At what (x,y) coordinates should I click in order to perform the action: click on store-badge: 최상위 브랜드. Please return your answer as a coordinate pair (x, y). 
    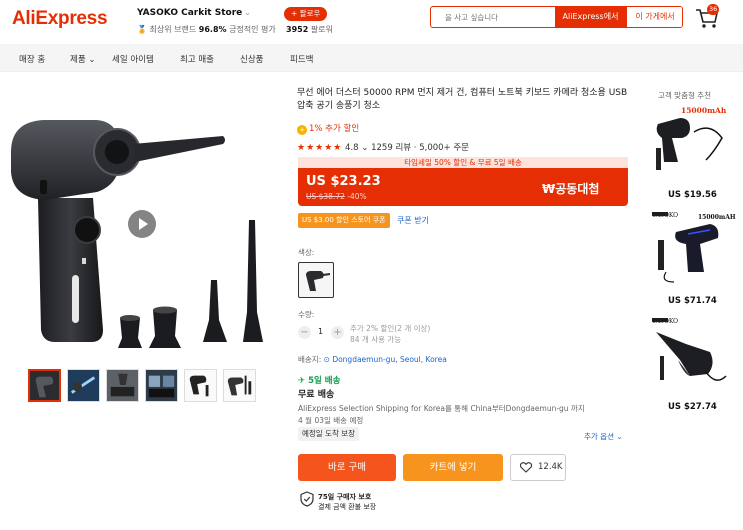
    Looking at the image, I should click on (173, 29).